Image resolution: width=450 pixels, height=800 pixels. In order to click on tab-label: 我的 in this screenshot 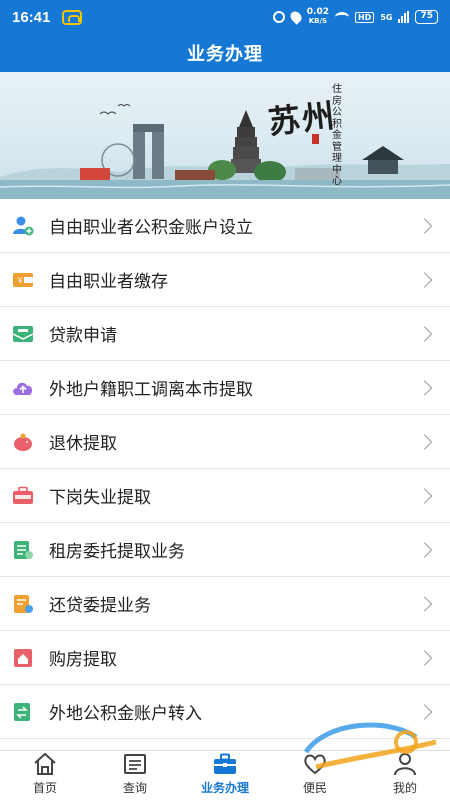, I will do `click(404, 788)`.